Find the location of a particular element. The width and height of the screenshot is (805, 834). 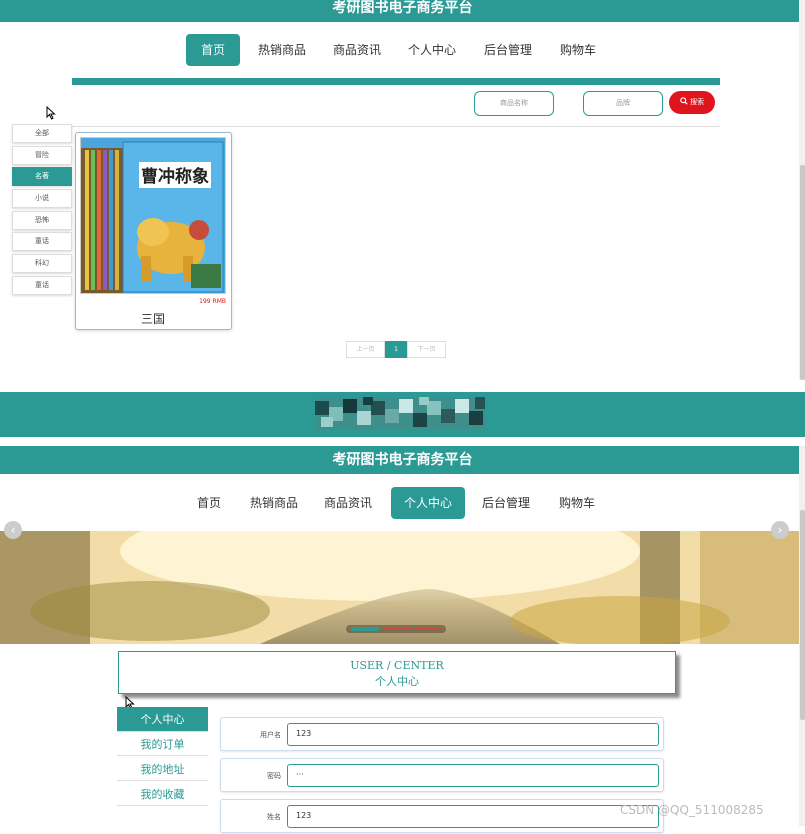

category-novel: 小说 is located at coordinates (42, 198).